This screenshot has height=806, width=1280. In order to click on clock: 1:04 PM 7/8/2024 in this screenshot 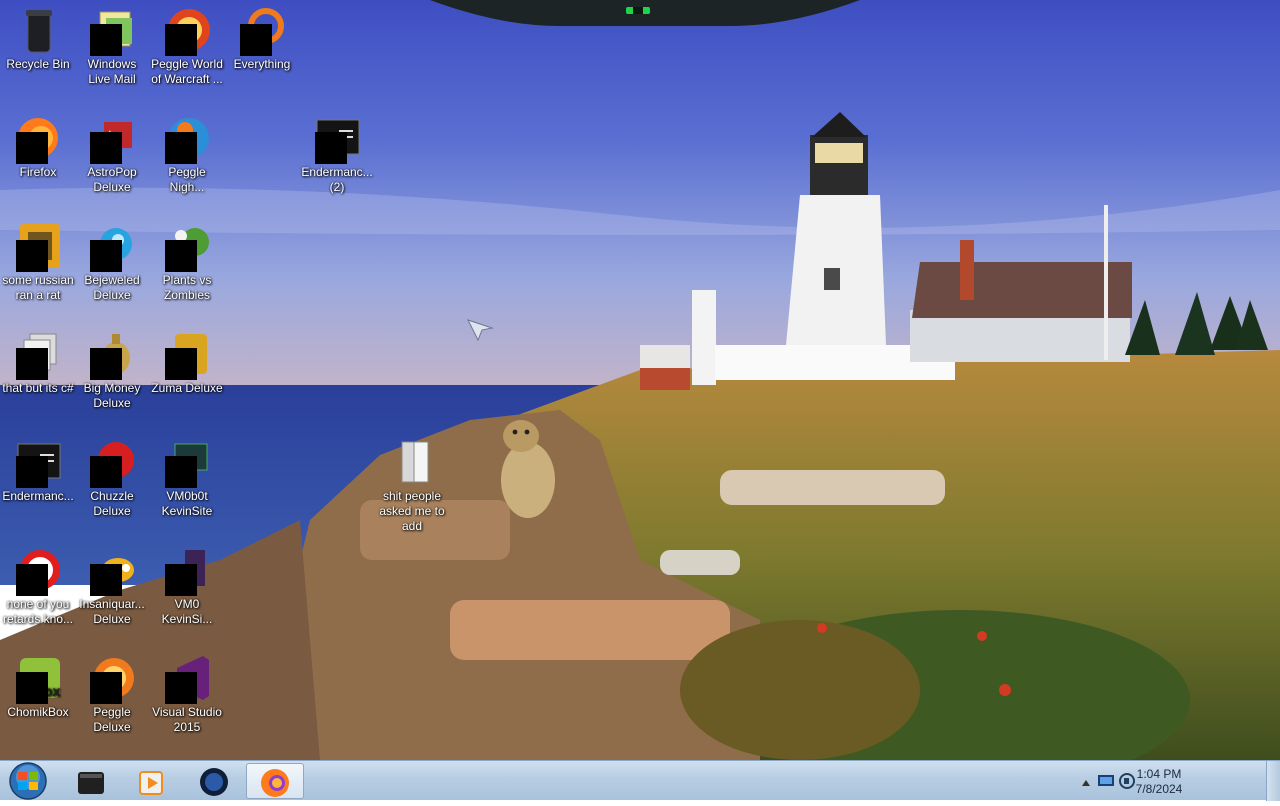, I will do `click(1159, 782)`.